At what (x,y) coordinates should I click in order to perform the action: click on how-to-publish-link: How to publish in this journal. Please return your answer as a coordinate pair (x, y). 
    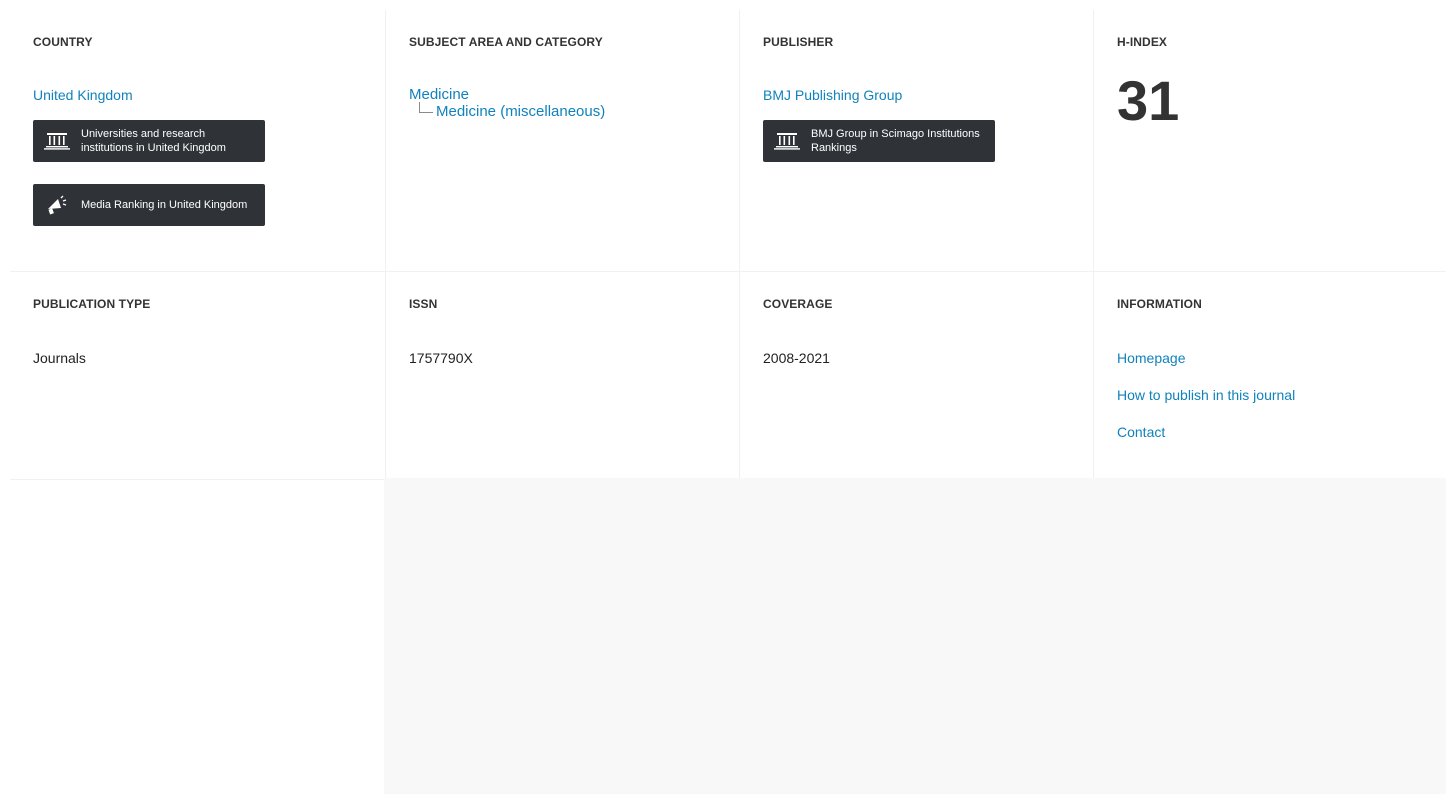
    Looking at the image, I should click on (1281, 395).